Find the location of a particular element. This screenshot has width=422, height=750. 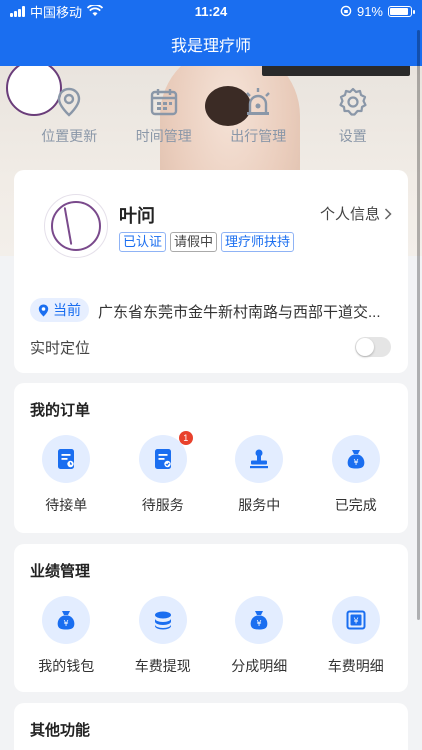

order-pending-accept-circle is located at coordinates (66, 459).